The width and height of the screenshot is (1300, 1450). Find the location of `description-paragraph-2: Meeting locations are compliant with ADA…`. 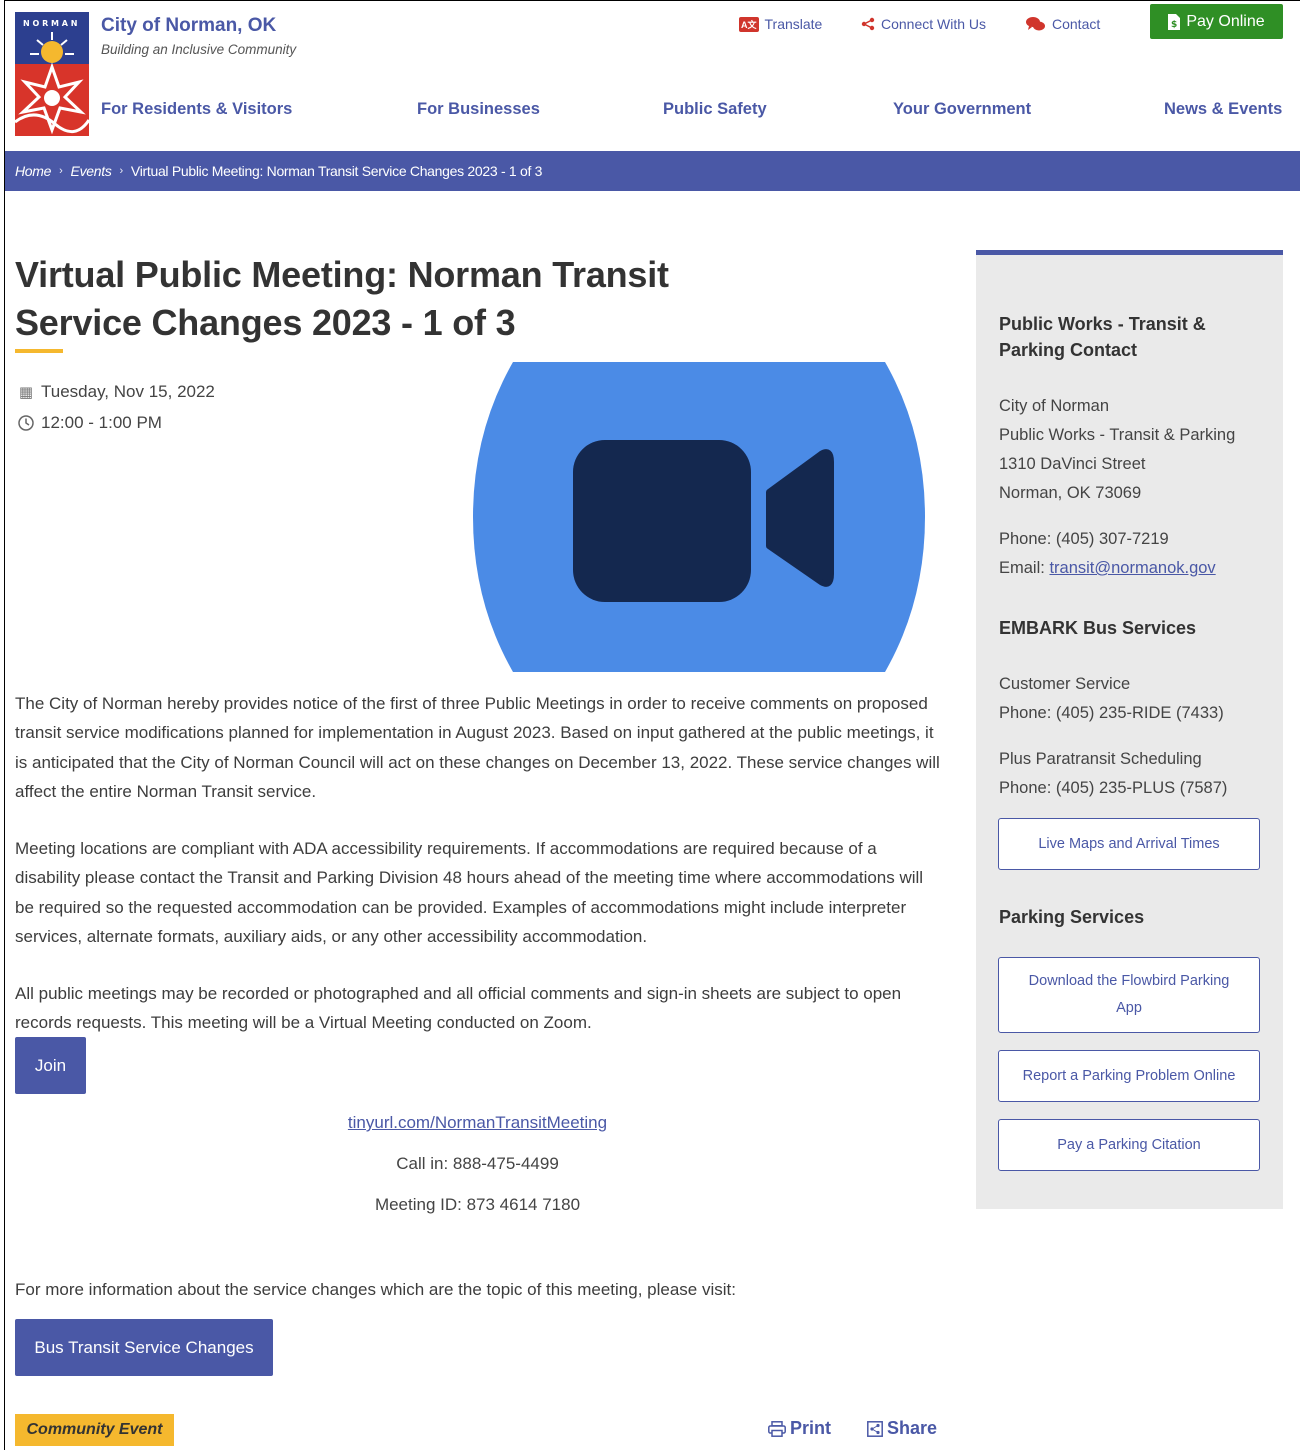

description-paragraph-2: Meeting locations are compliant with ADA… is located at coordinates (469, 892).